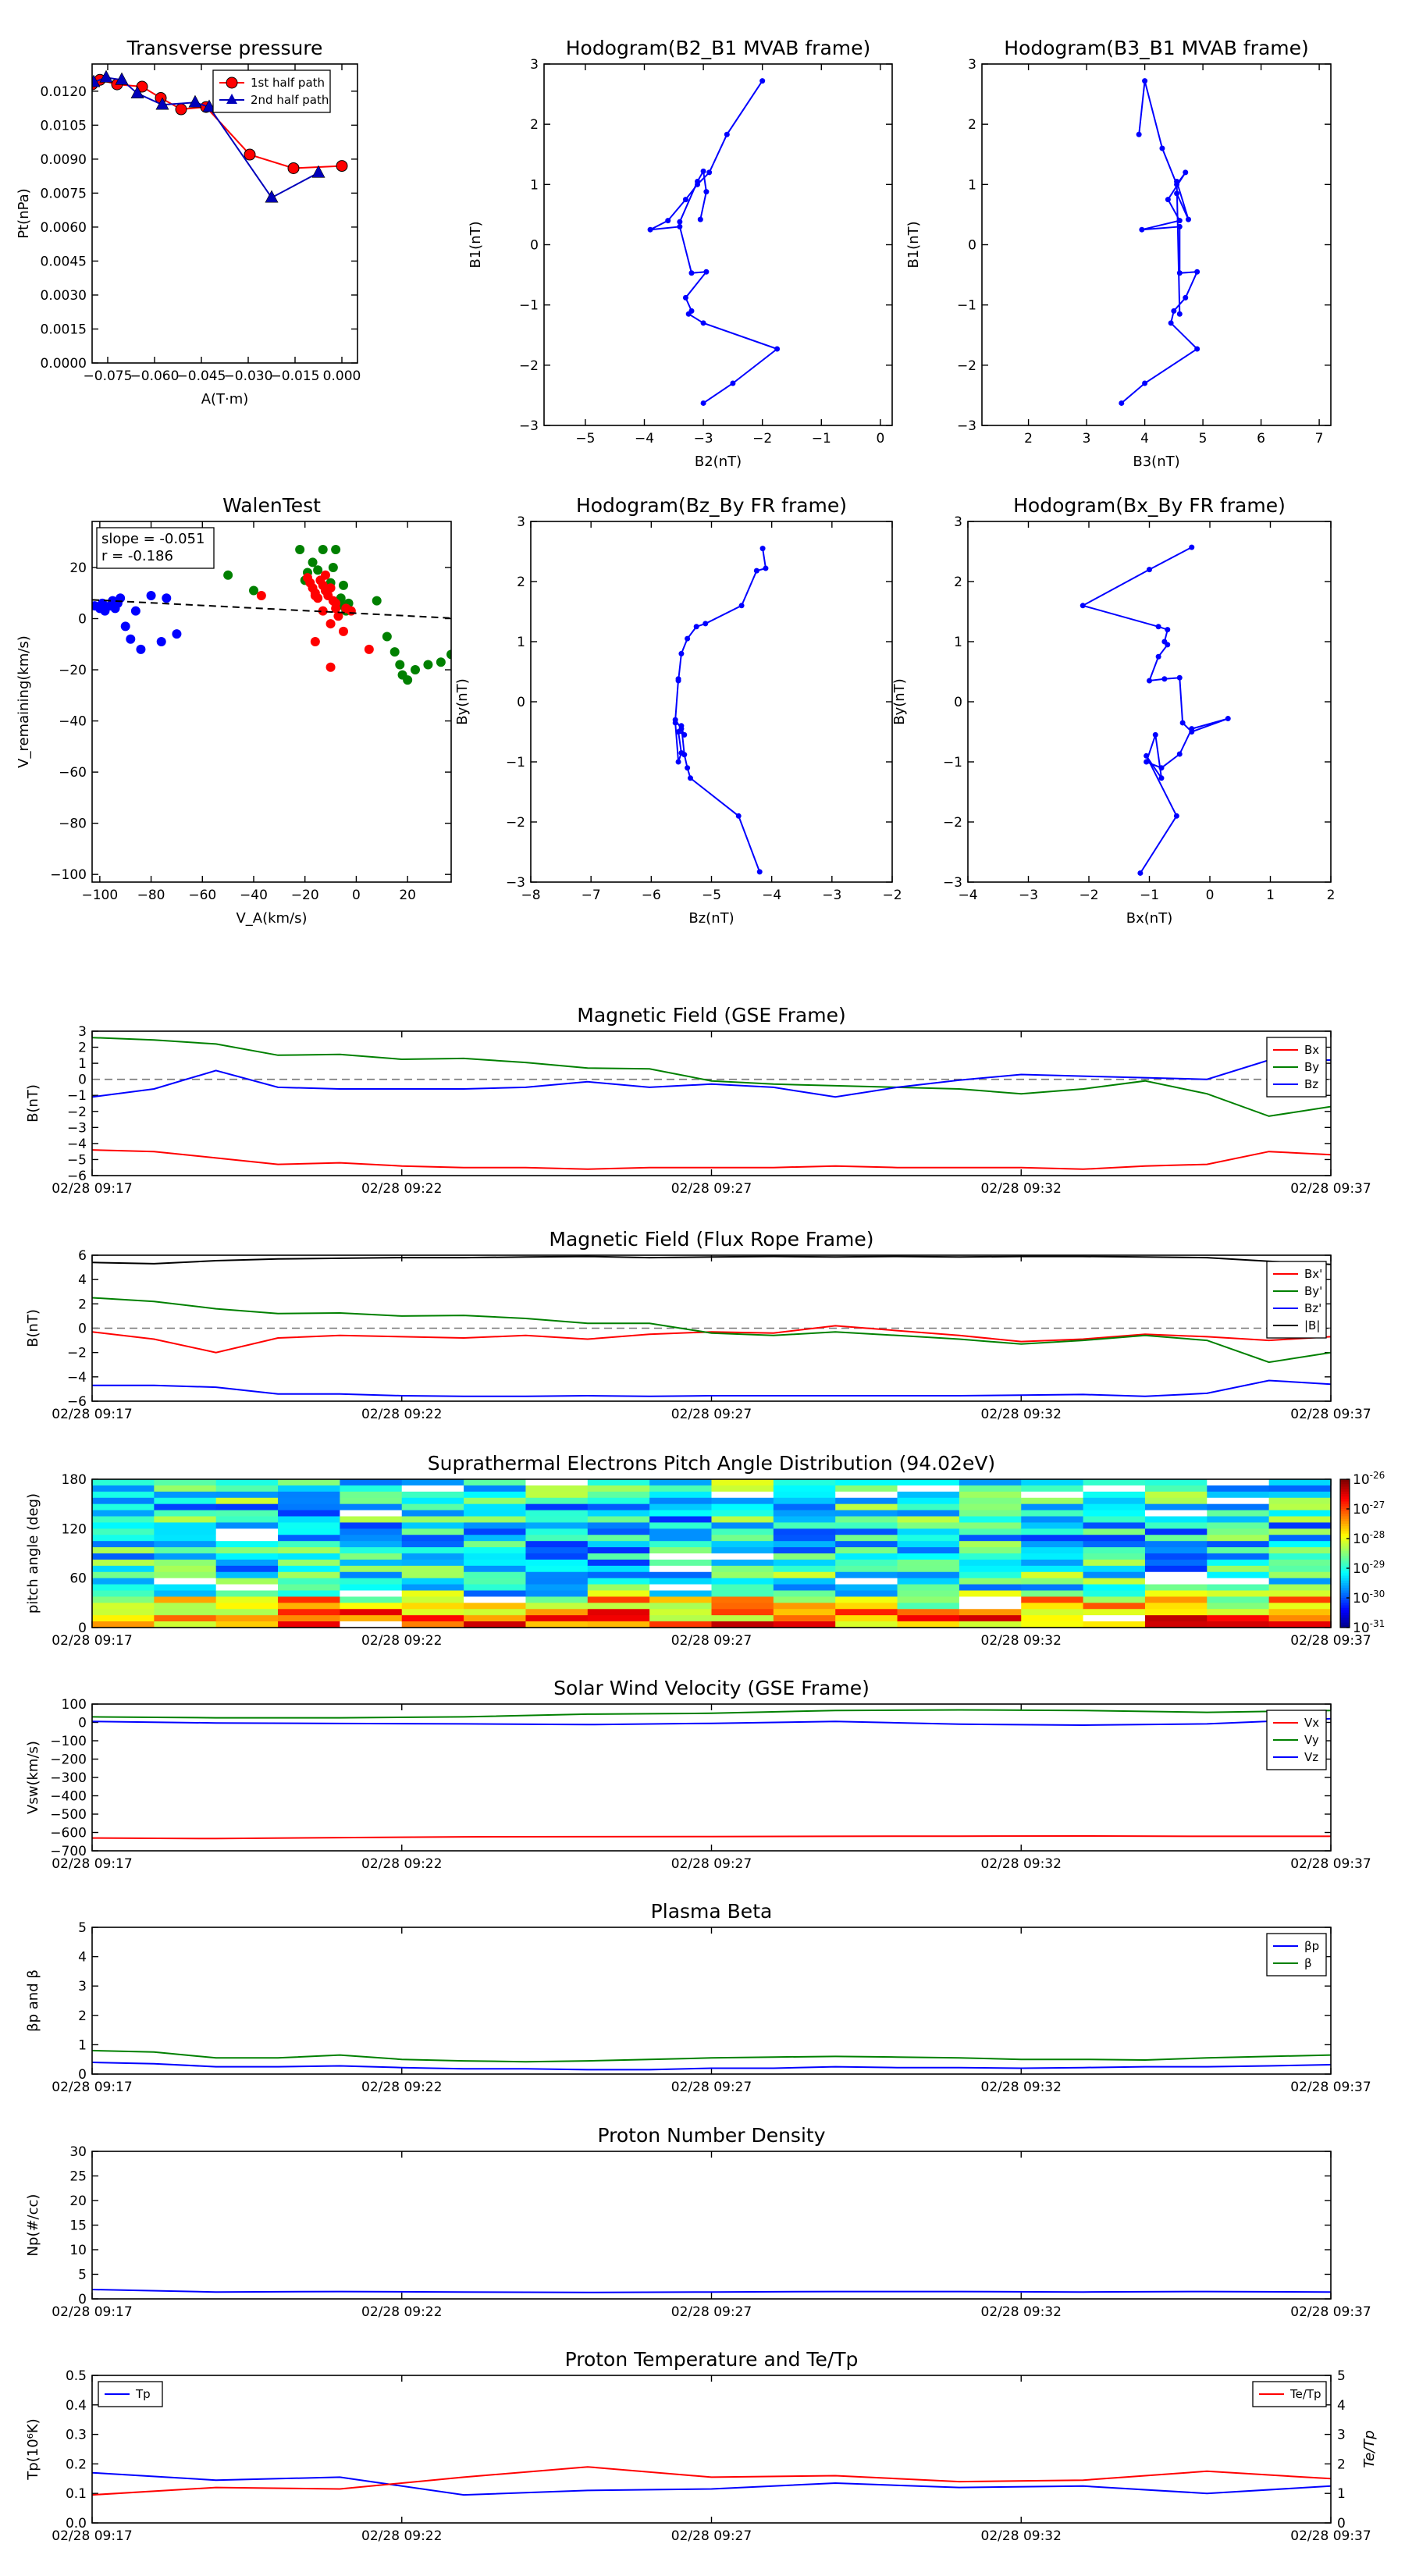 This screenshot has width=1405, height=2576. What do you see at coordinates (1150, 895) in the screenshot?
I see `x-tick-label: −1` at bounding box center [1150, 895].